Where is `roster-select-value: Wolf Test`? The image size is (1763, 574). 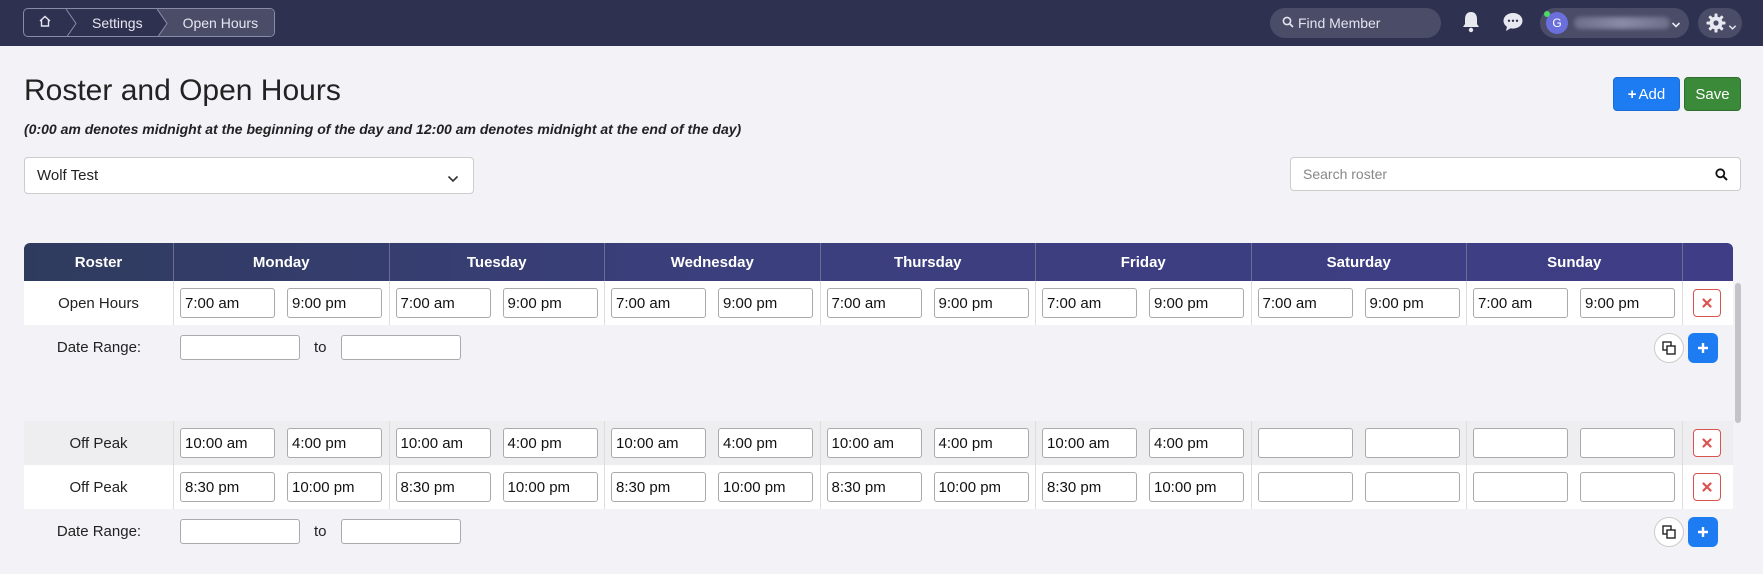
roster-select-value: Wolf Test is located at coordinates (68, 175).